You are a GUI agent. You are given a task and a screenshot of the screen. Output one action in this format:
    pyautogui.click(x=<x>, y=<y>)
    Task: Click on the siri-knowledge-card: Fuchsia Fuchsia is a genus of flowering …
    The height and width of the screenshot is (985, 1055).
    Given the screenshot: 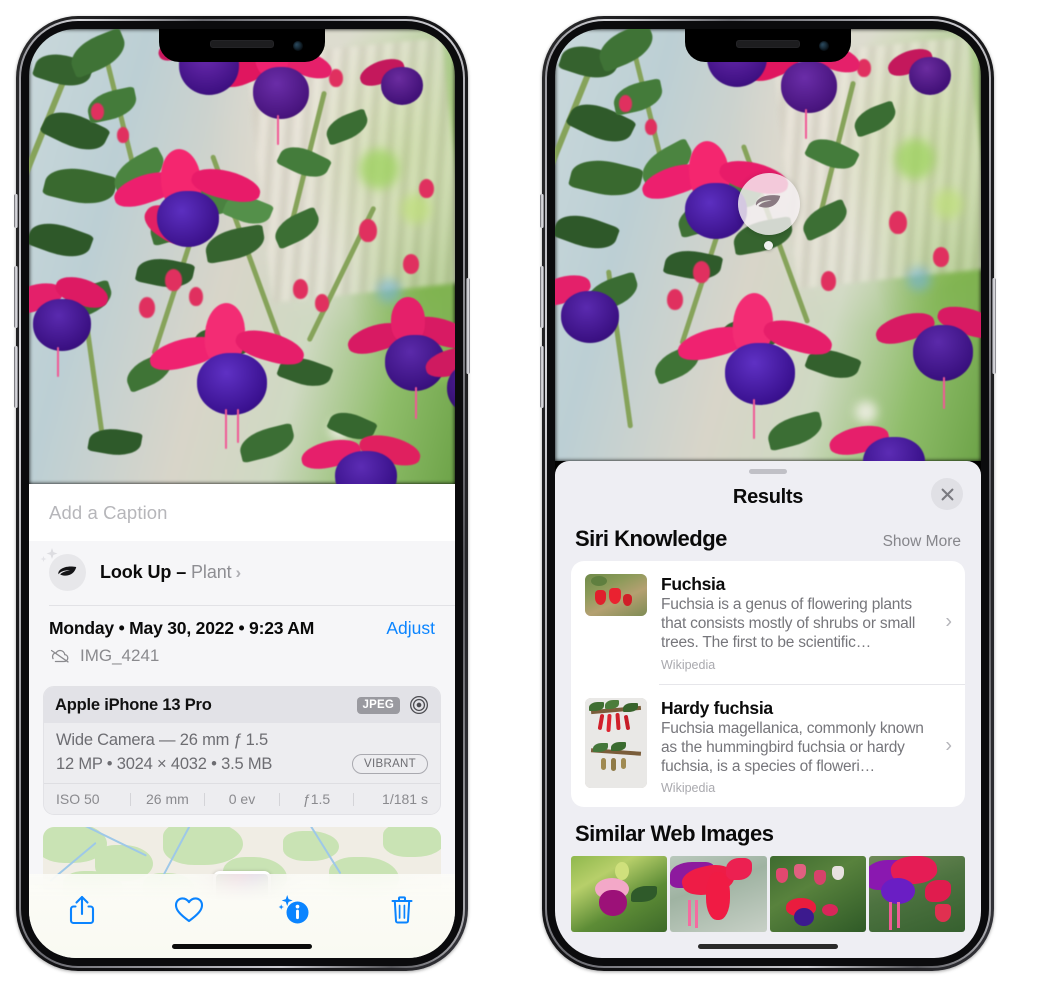 What is the action you would take?
    pyautogui.click(x=768, y=684)
    